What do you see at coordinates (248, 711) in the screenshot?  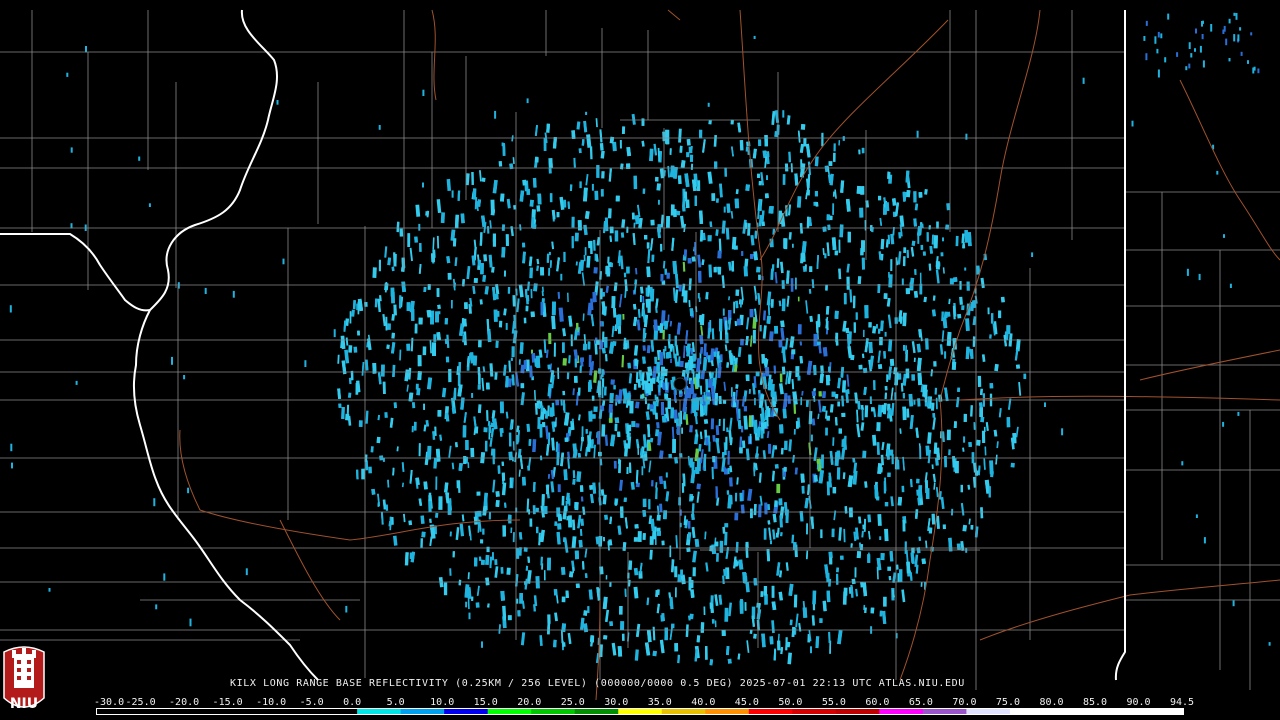 I see `scale-swatch` at bounding box center [248, 711].